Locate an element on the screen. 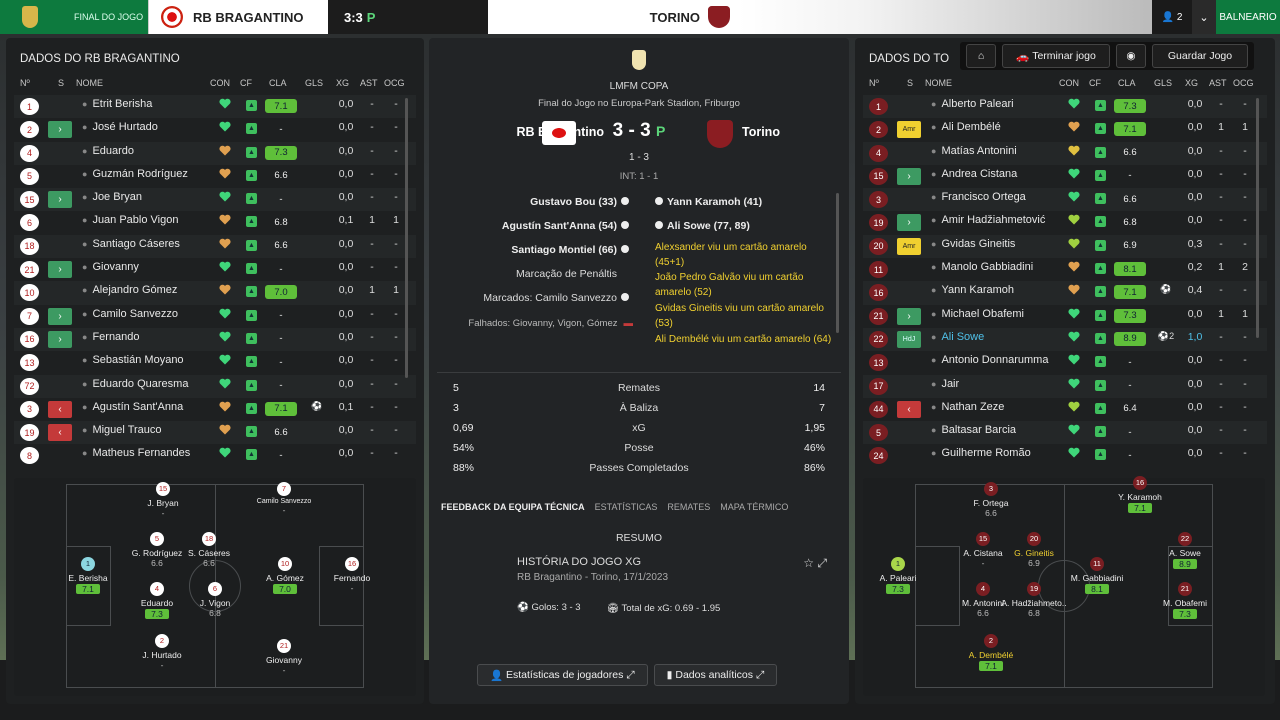 This screenshot has width=1280, height=720. analytics-button: ▮ Dados analíticos ⤢ is located at coordinates (715, 675).